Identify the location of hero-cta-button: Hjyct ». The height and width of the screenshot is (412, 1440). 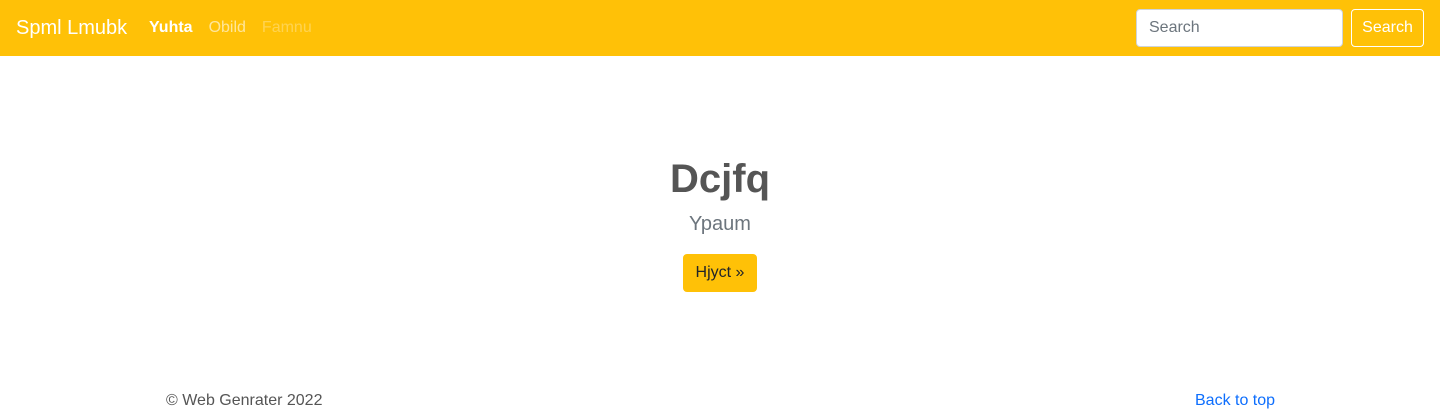
(720, 273).